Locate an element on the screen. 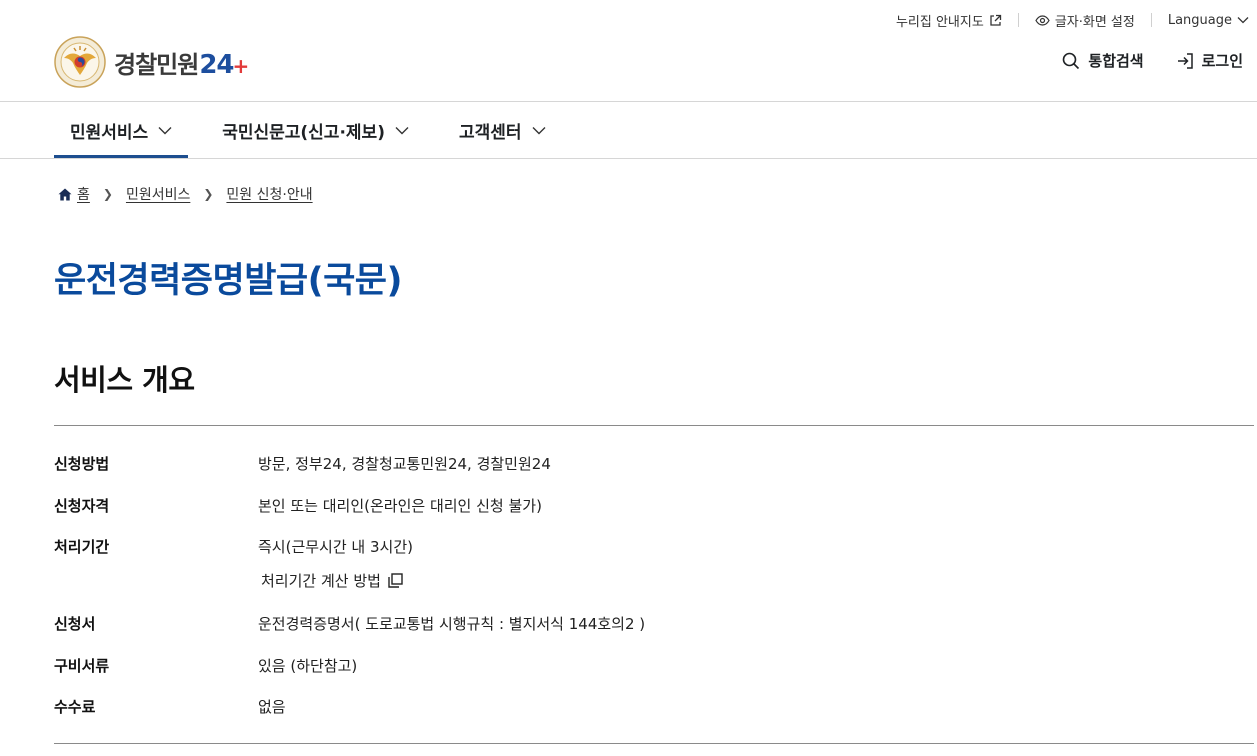  sitemap-link: 누리집 안내지도 is located at coordinates (949, 20).